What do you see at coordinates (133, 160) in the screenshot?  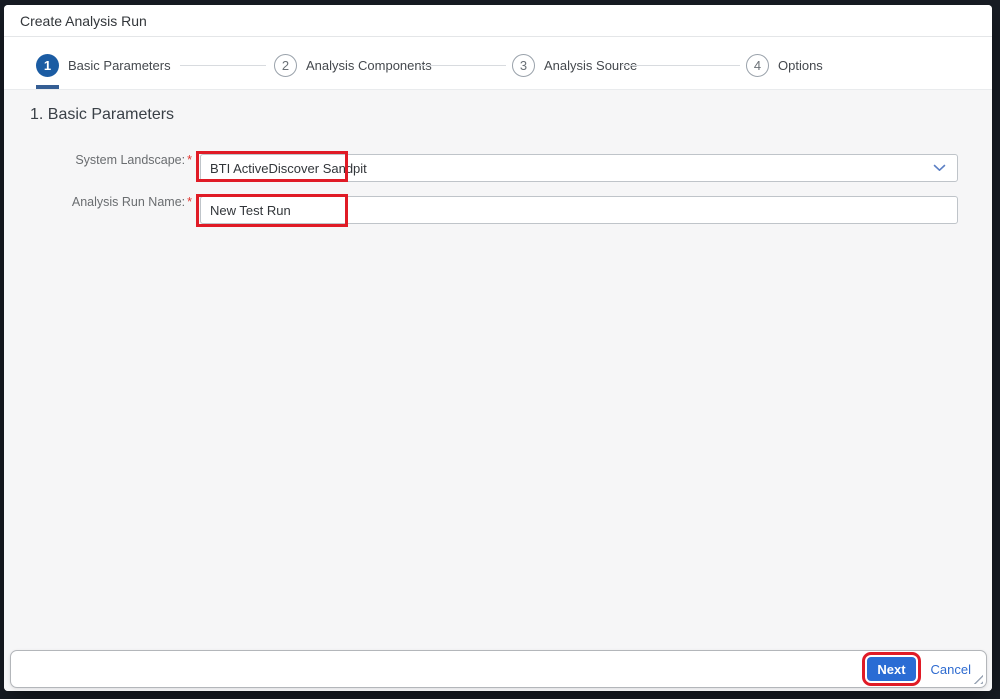 I see `system-landscape-label: System Landscape: *` at bounding box center [133, 160].